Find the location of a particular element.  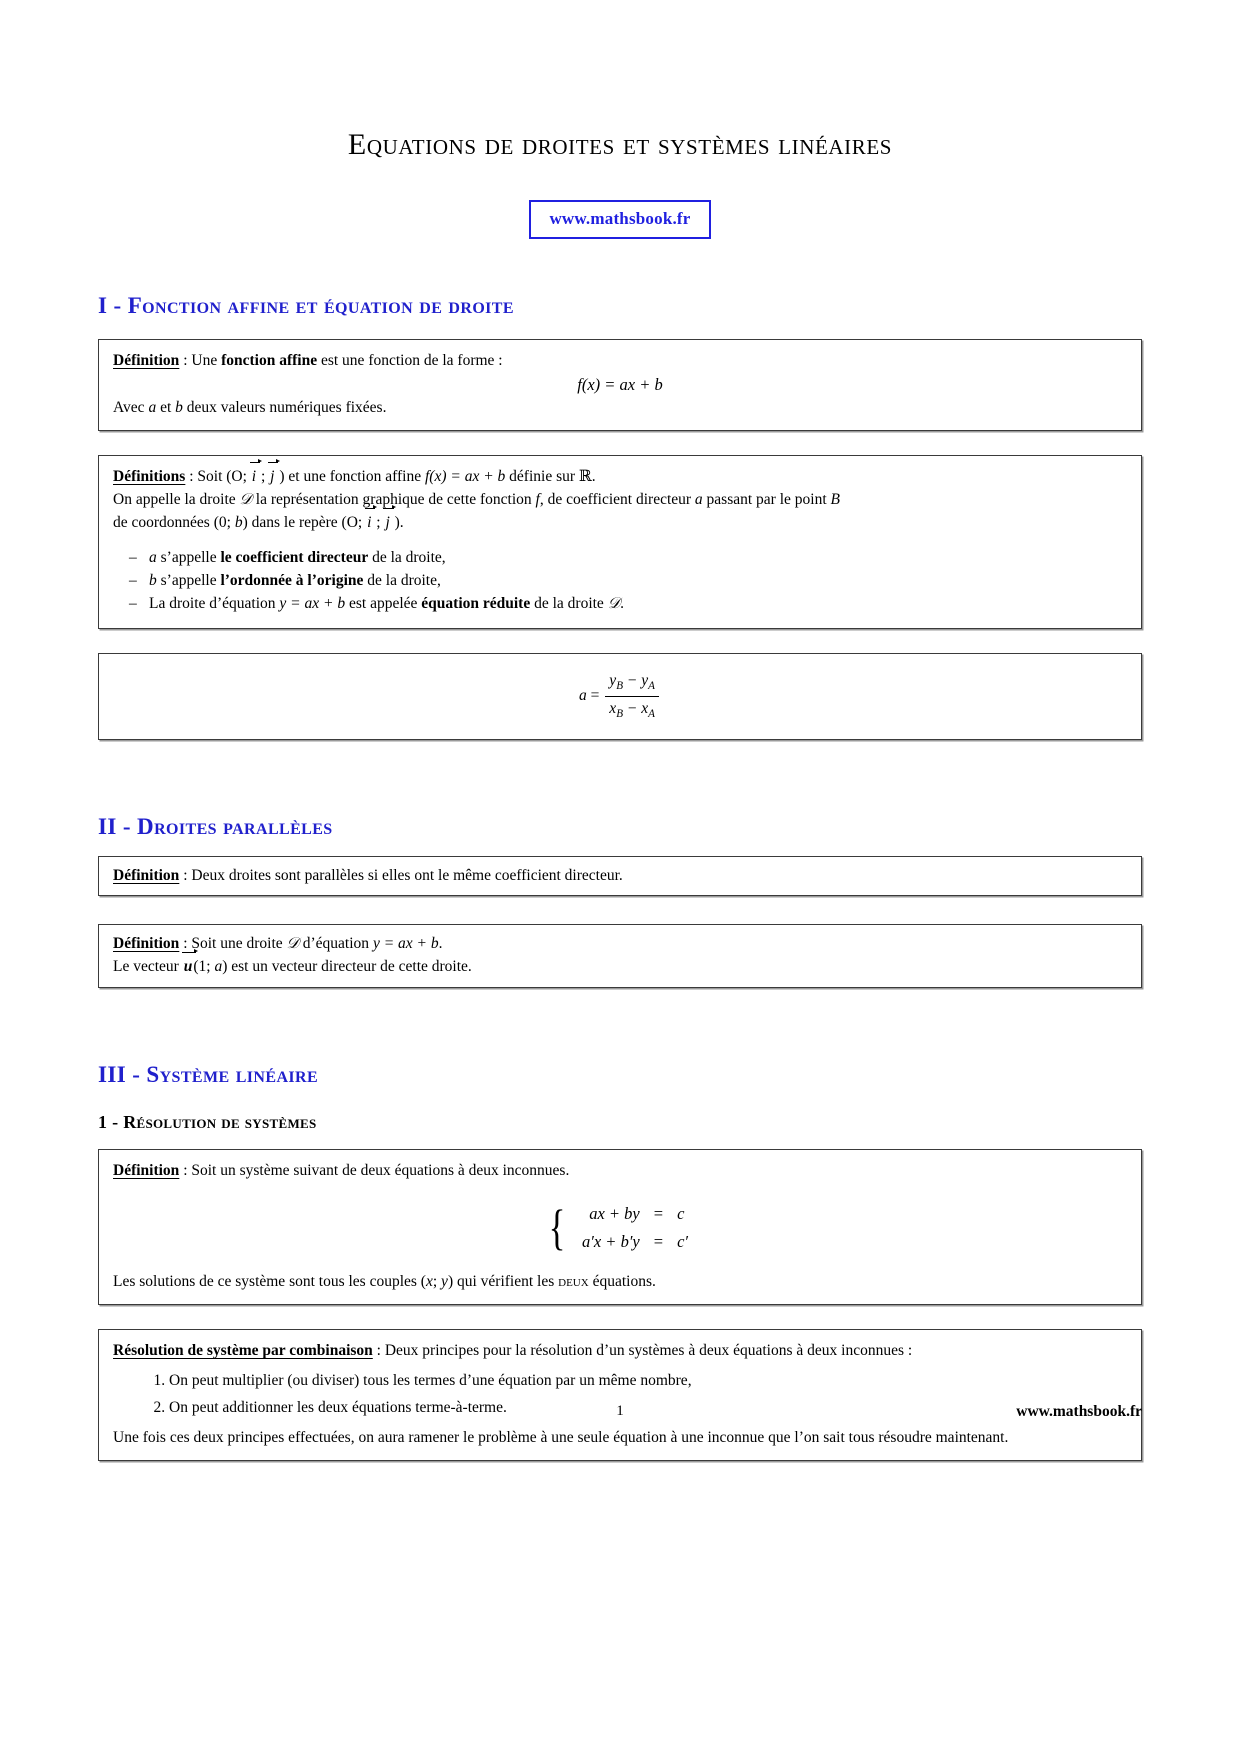

text-run: On appelle la droite is located at coordinates (176, 500).